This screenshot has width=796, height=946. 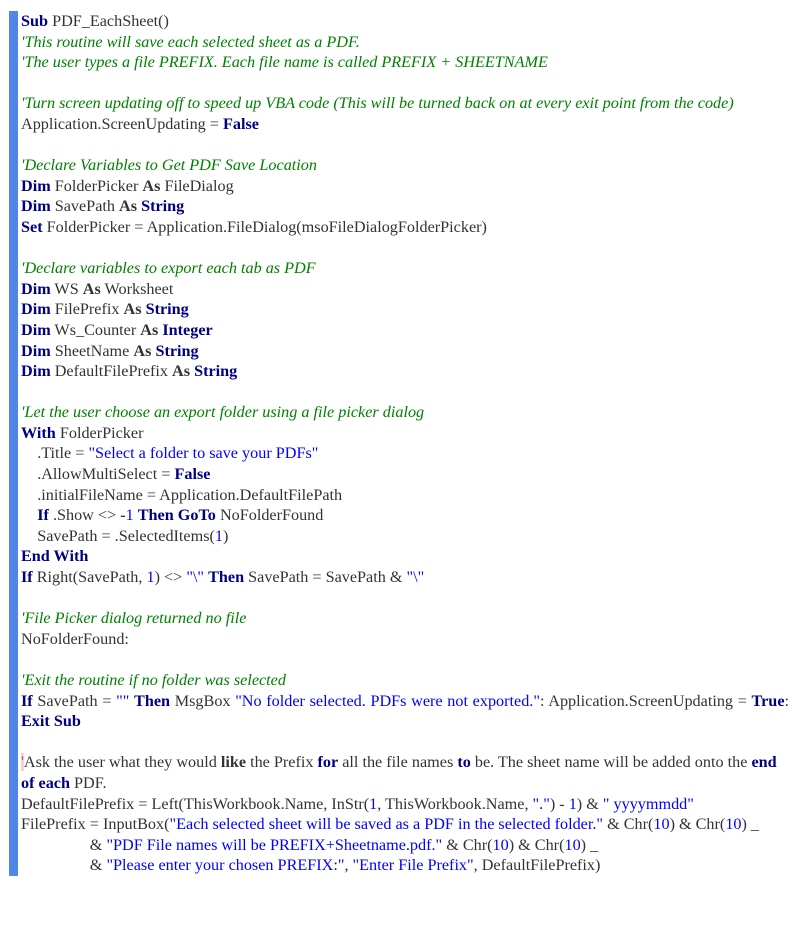 I want to click on code-text: , DefaultFilePrefix), so click(x=537, y=865).